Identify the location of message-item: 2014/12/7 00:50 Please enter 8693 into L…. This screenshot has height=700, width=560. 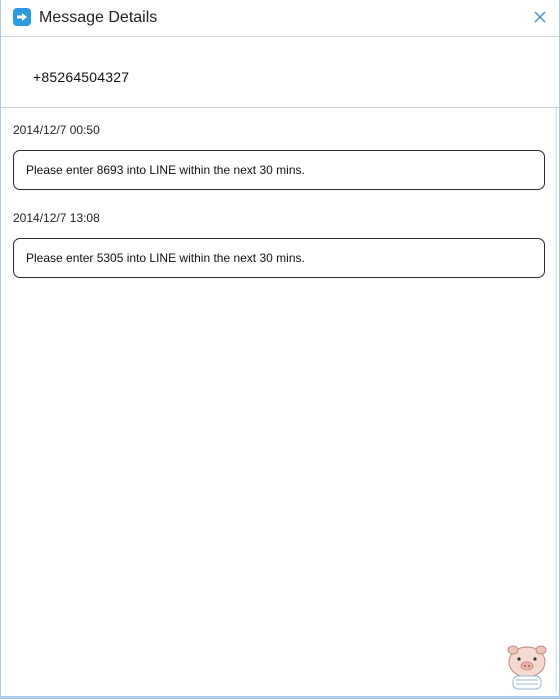
(279, 156).